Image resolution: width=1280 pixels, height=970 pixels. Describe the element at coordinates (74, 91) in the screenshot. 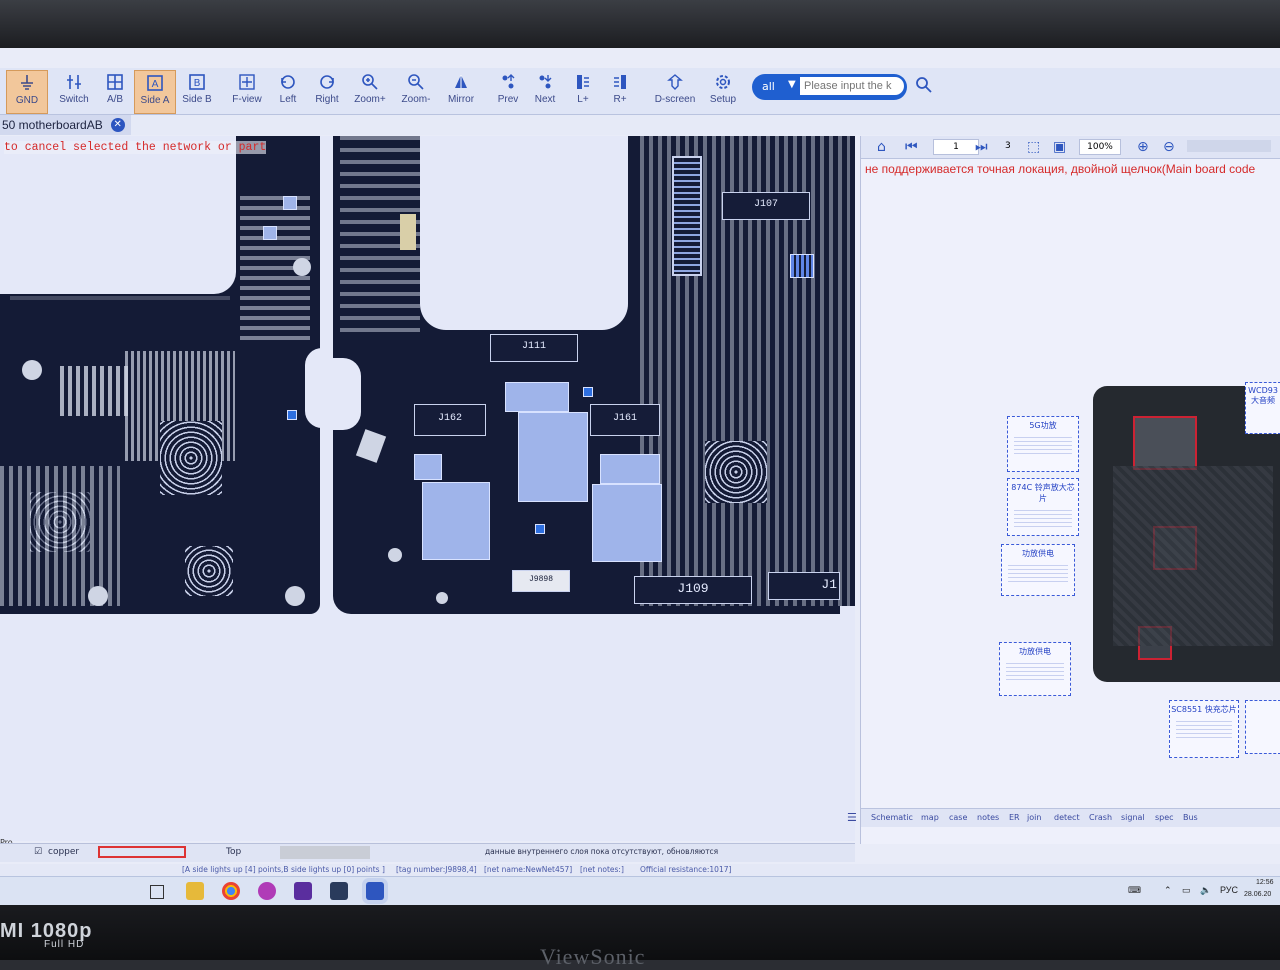

I see `switch-button: Switch` at that location.